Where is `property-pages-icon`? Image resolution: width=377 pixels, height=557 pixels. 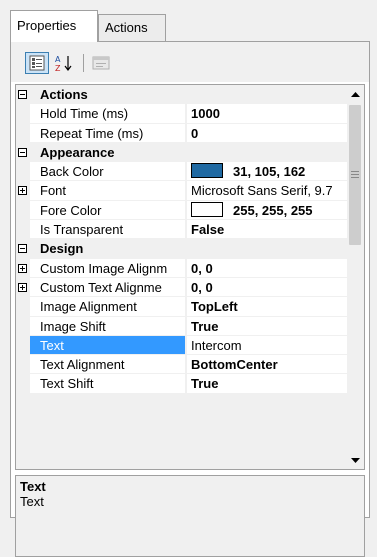 property-pages-icon is located at coordinates (101, 63).